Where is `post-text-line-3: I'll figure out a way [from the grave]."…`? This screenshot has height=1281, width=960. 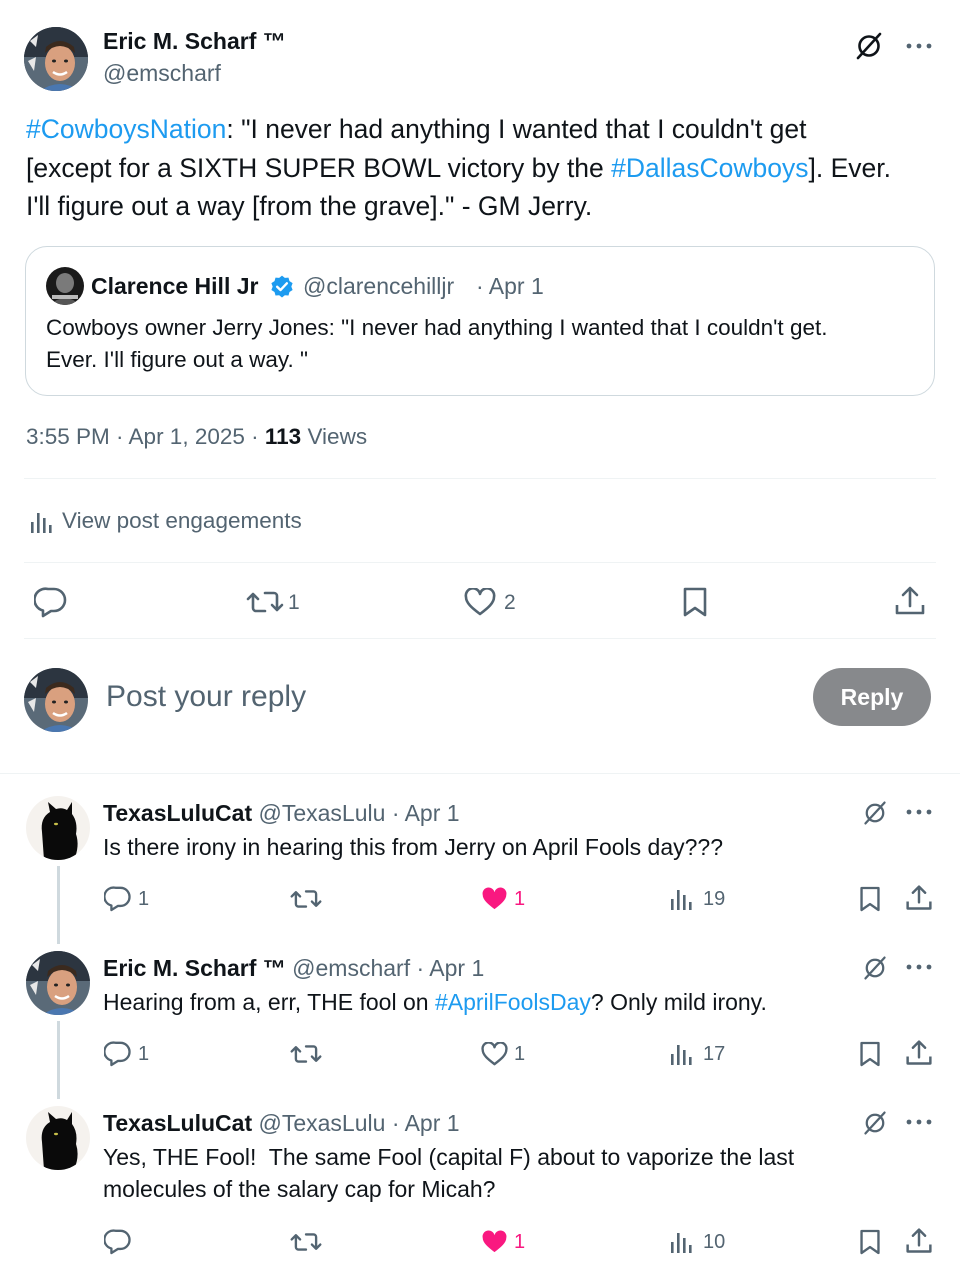
post-text-line-3: I'll figure out a way [from the grave]."… is located at coordinates (309, 206).